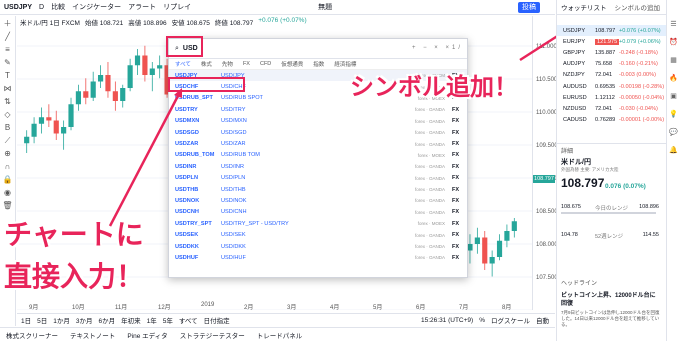 The height and width of the screenshot is (341, 680). What do you see at coordinates (673, 96) in the screenshot?
I see `calendar-icon: ▣` at bounding box center [673, 96].